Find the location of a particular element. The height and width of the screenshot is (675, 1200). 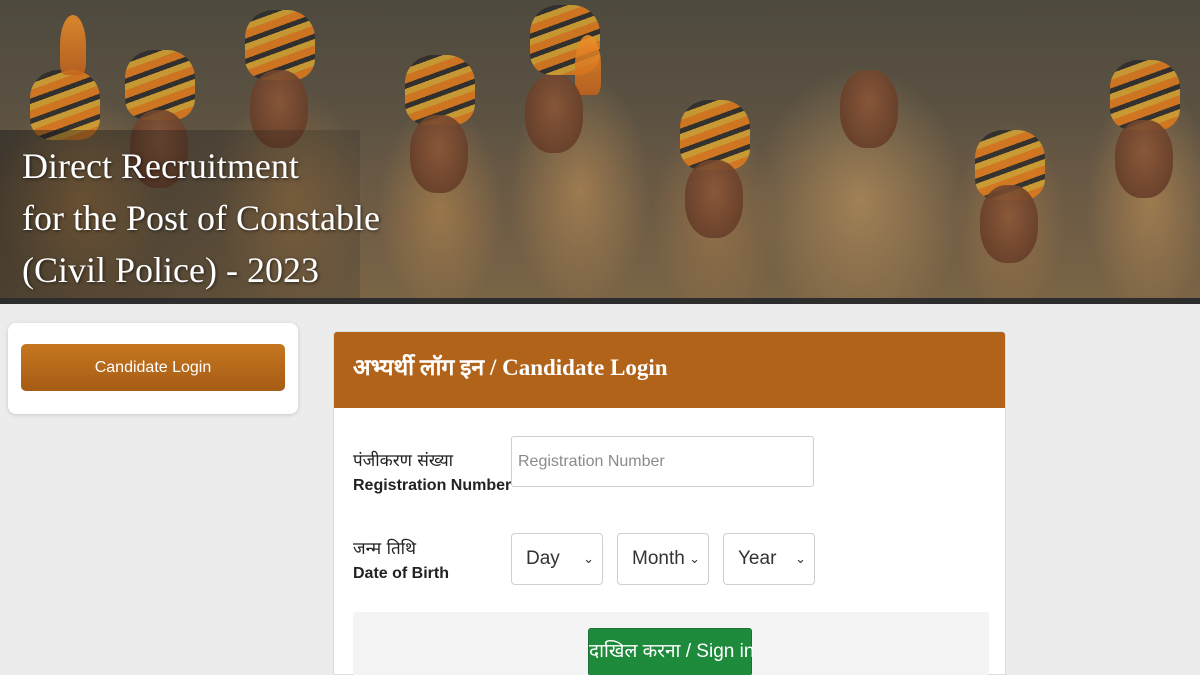

month-select: Month ⌄ is located at coordinates (663, 559).